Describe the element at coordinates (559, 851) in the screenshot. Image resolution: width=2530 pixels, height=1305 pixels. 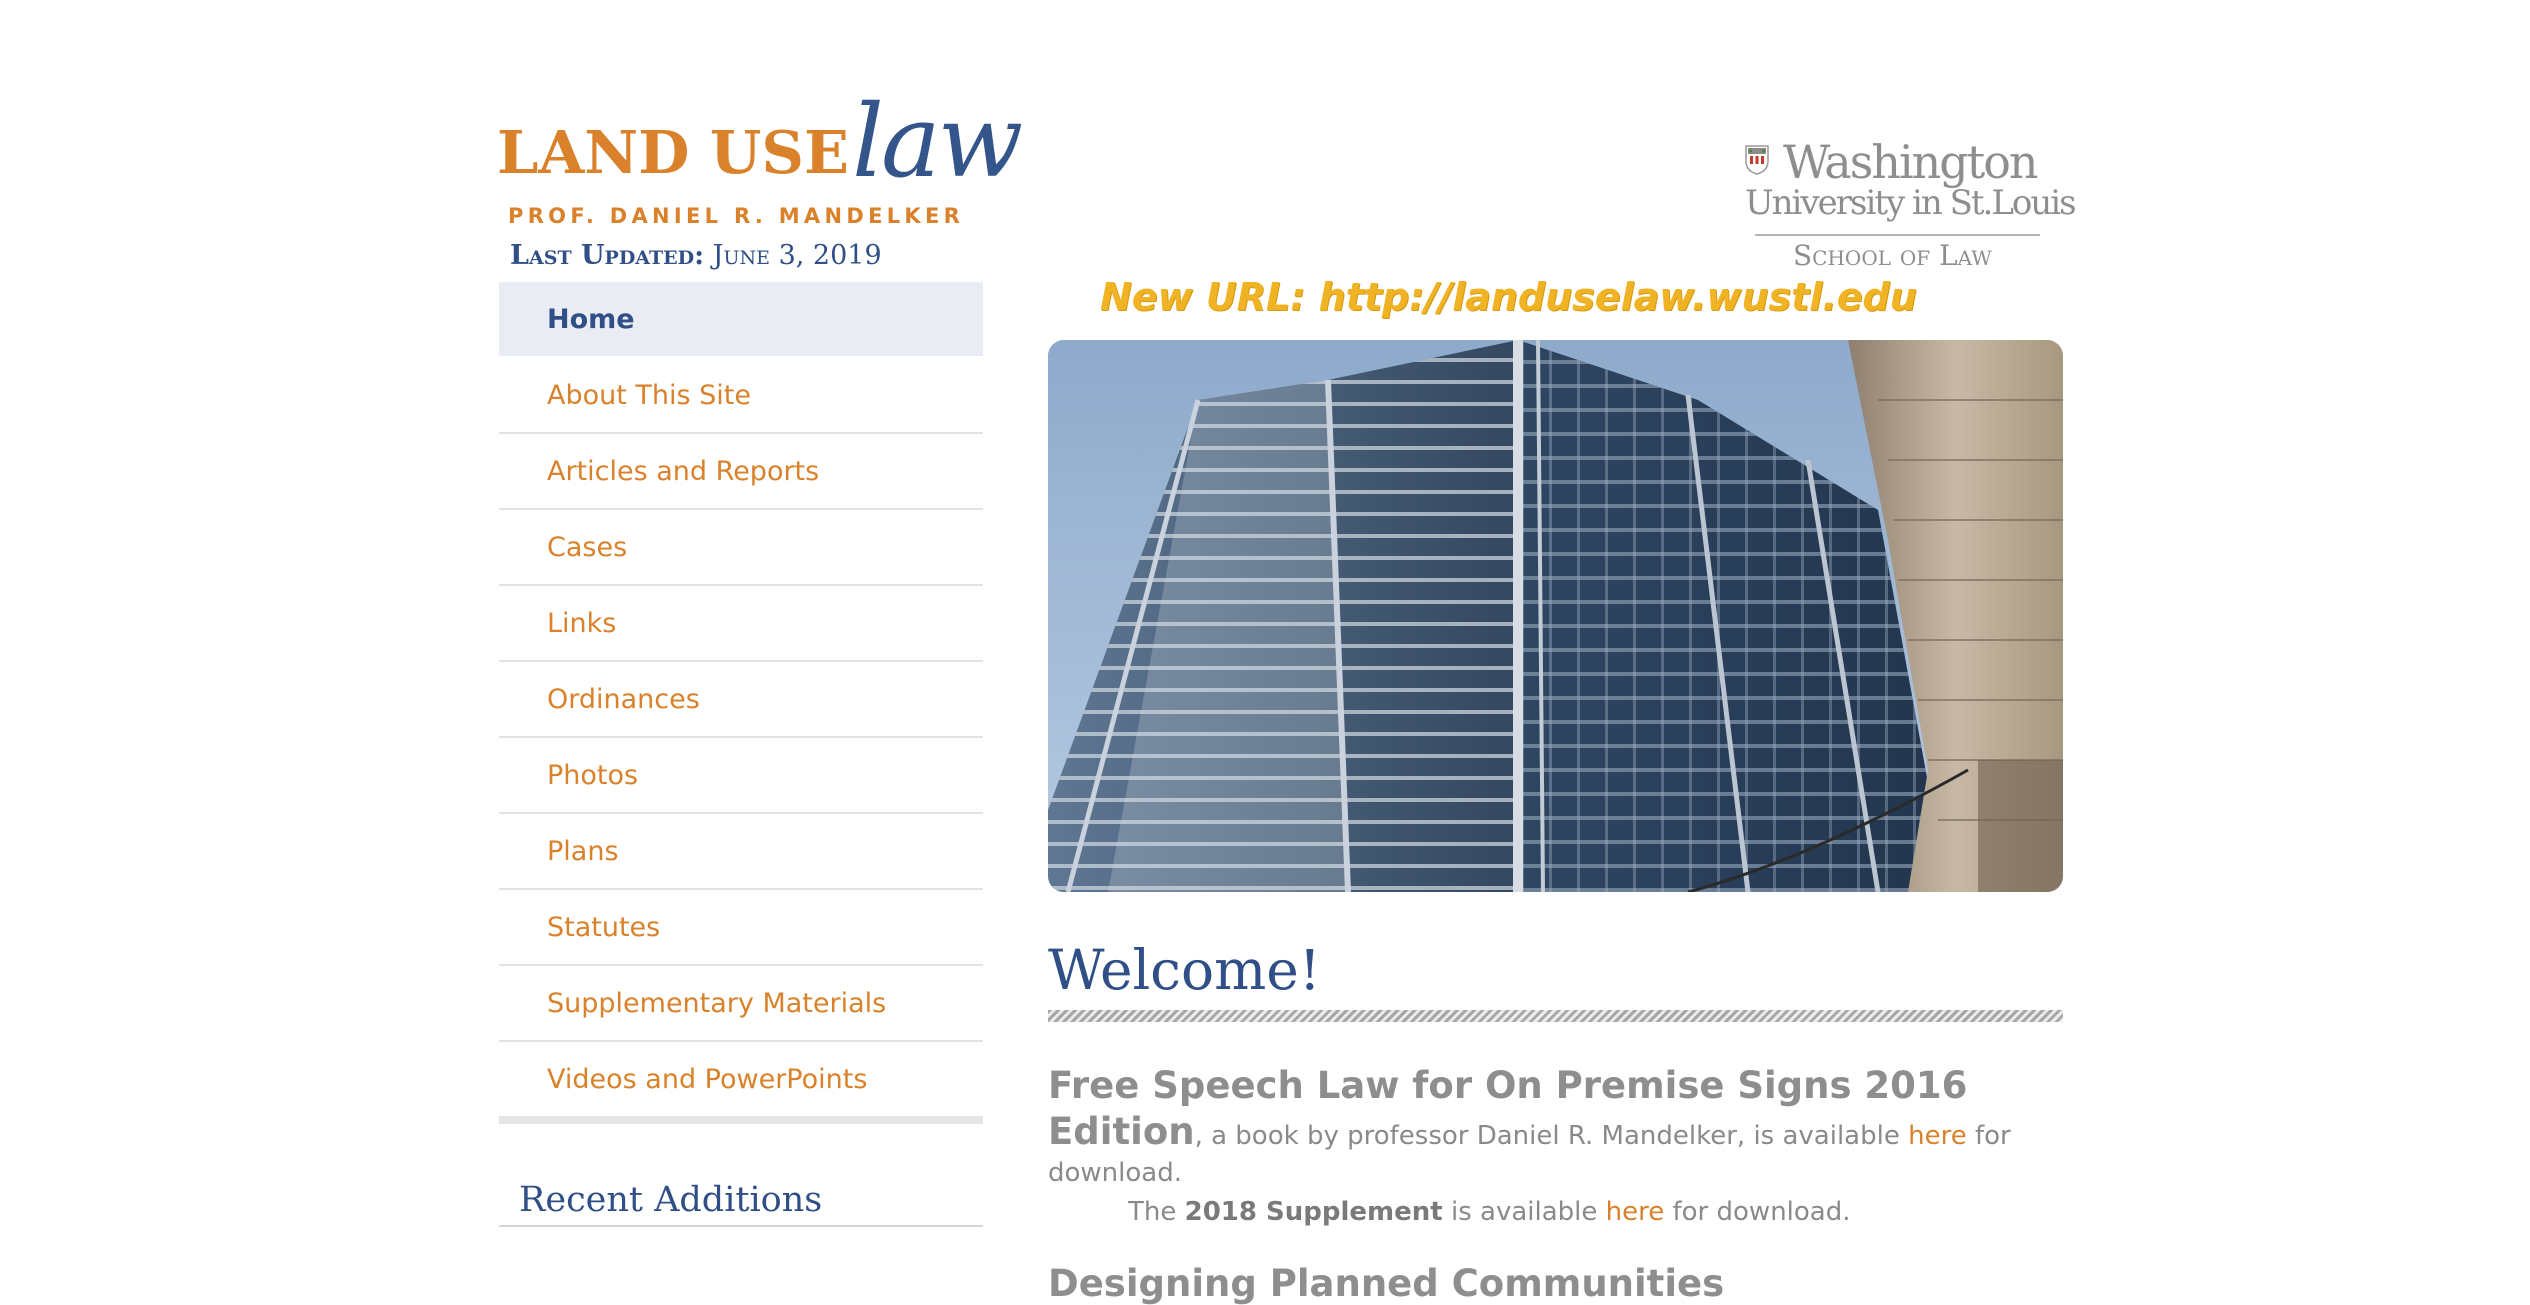
I see `nav-link: Plans` at that location.